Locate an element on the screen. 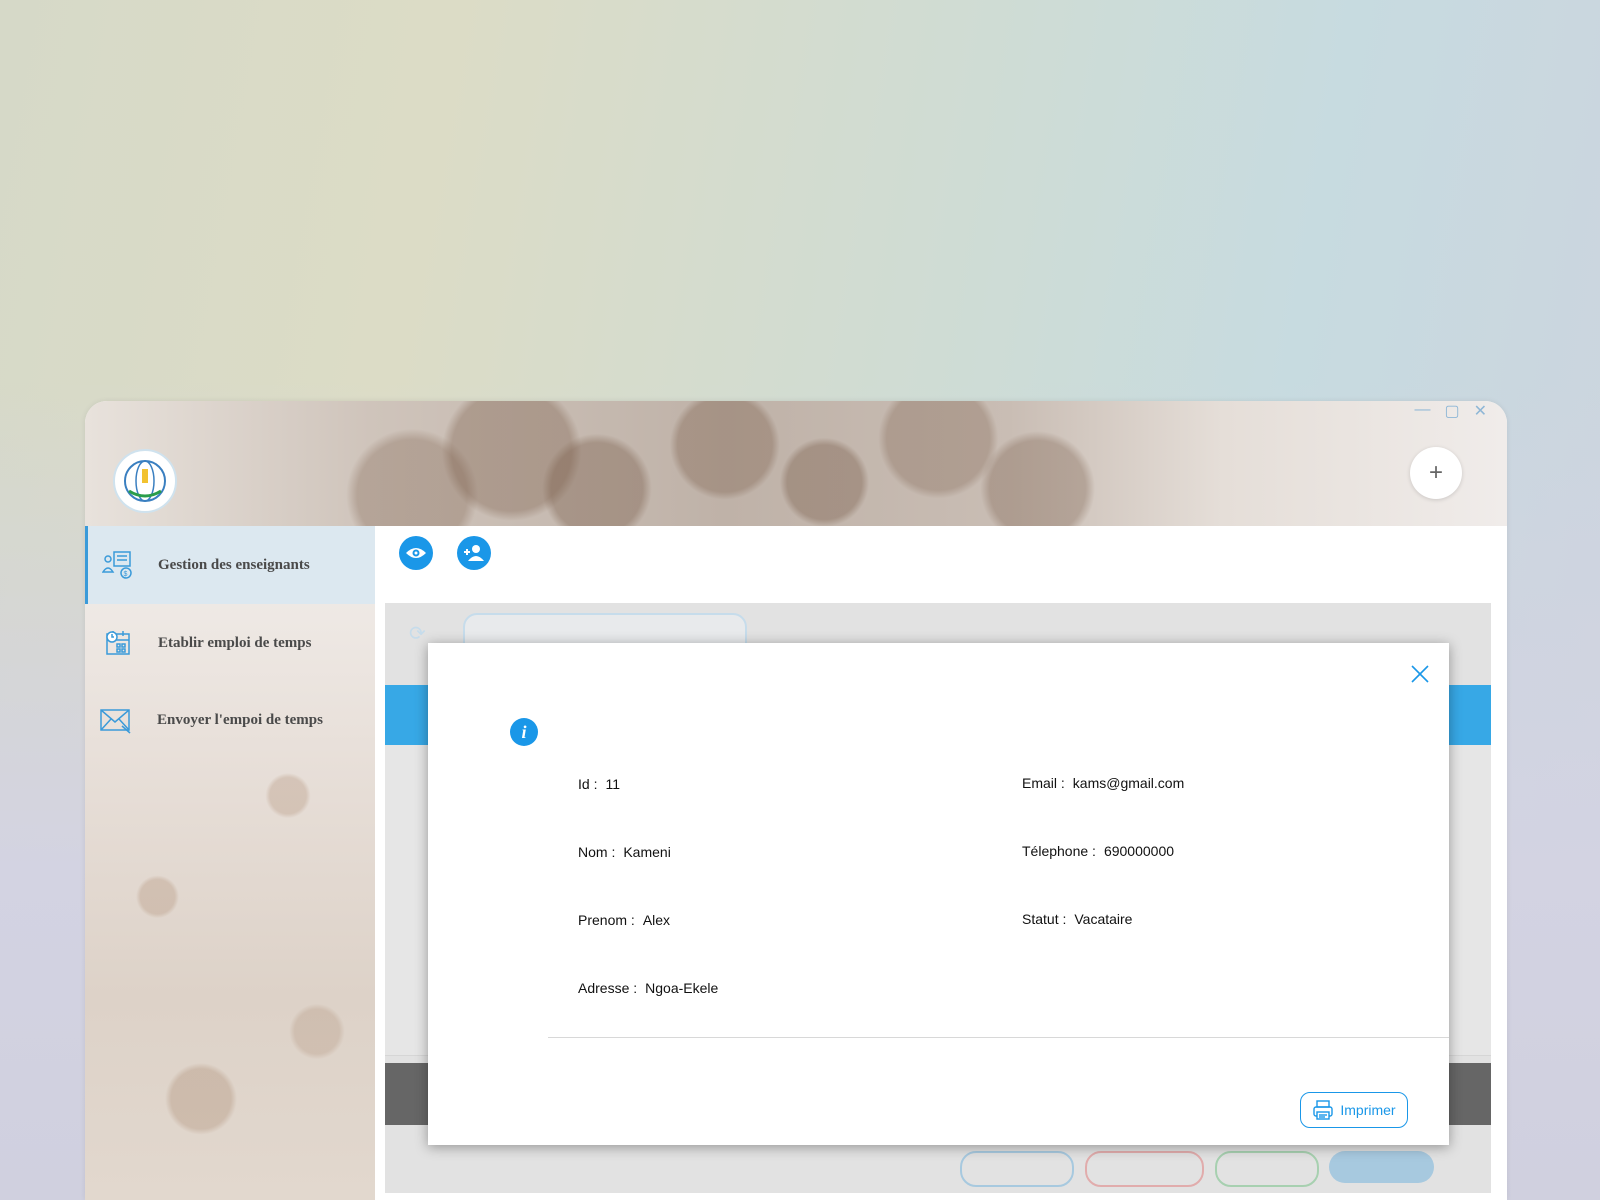 The width and height of the screenshot is (1600, 1200). field-value: kams@gmail.com is located at coordinates (1128, 783).